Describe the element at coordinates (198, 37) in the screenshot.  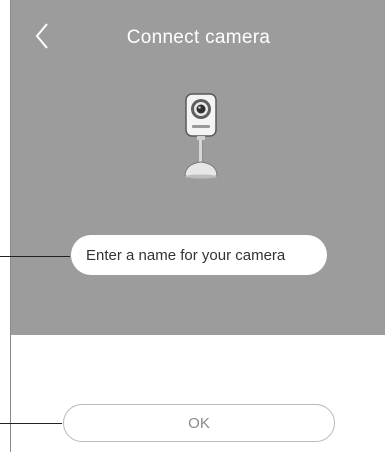
I see `page-title: Connect camera` at that location.